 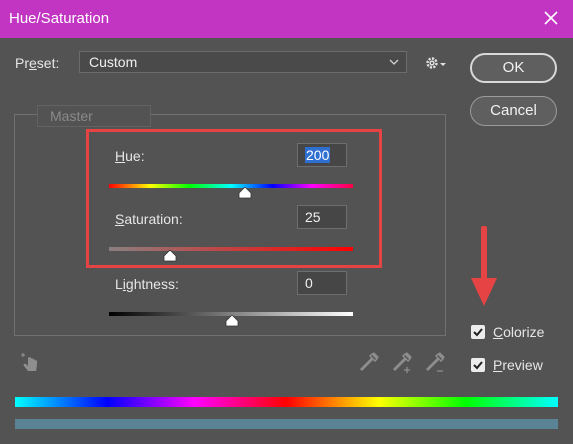 I want to click on colorize-label: Colorize, so click(x=518, y=332).